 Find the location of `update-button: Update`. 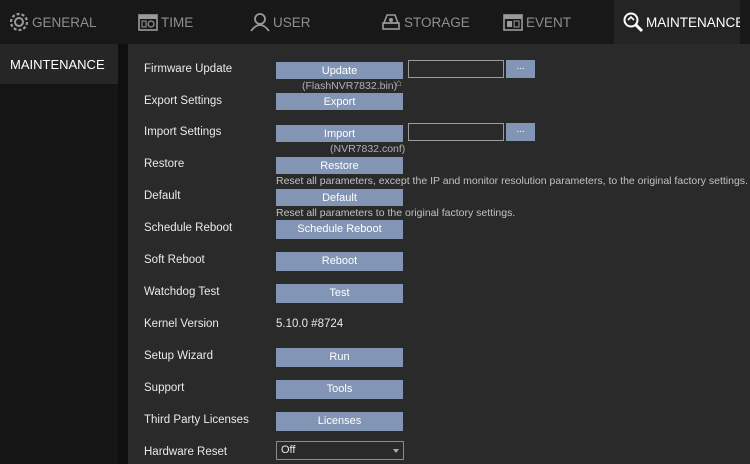

update-button: Update is located at coordinates (339, 70).